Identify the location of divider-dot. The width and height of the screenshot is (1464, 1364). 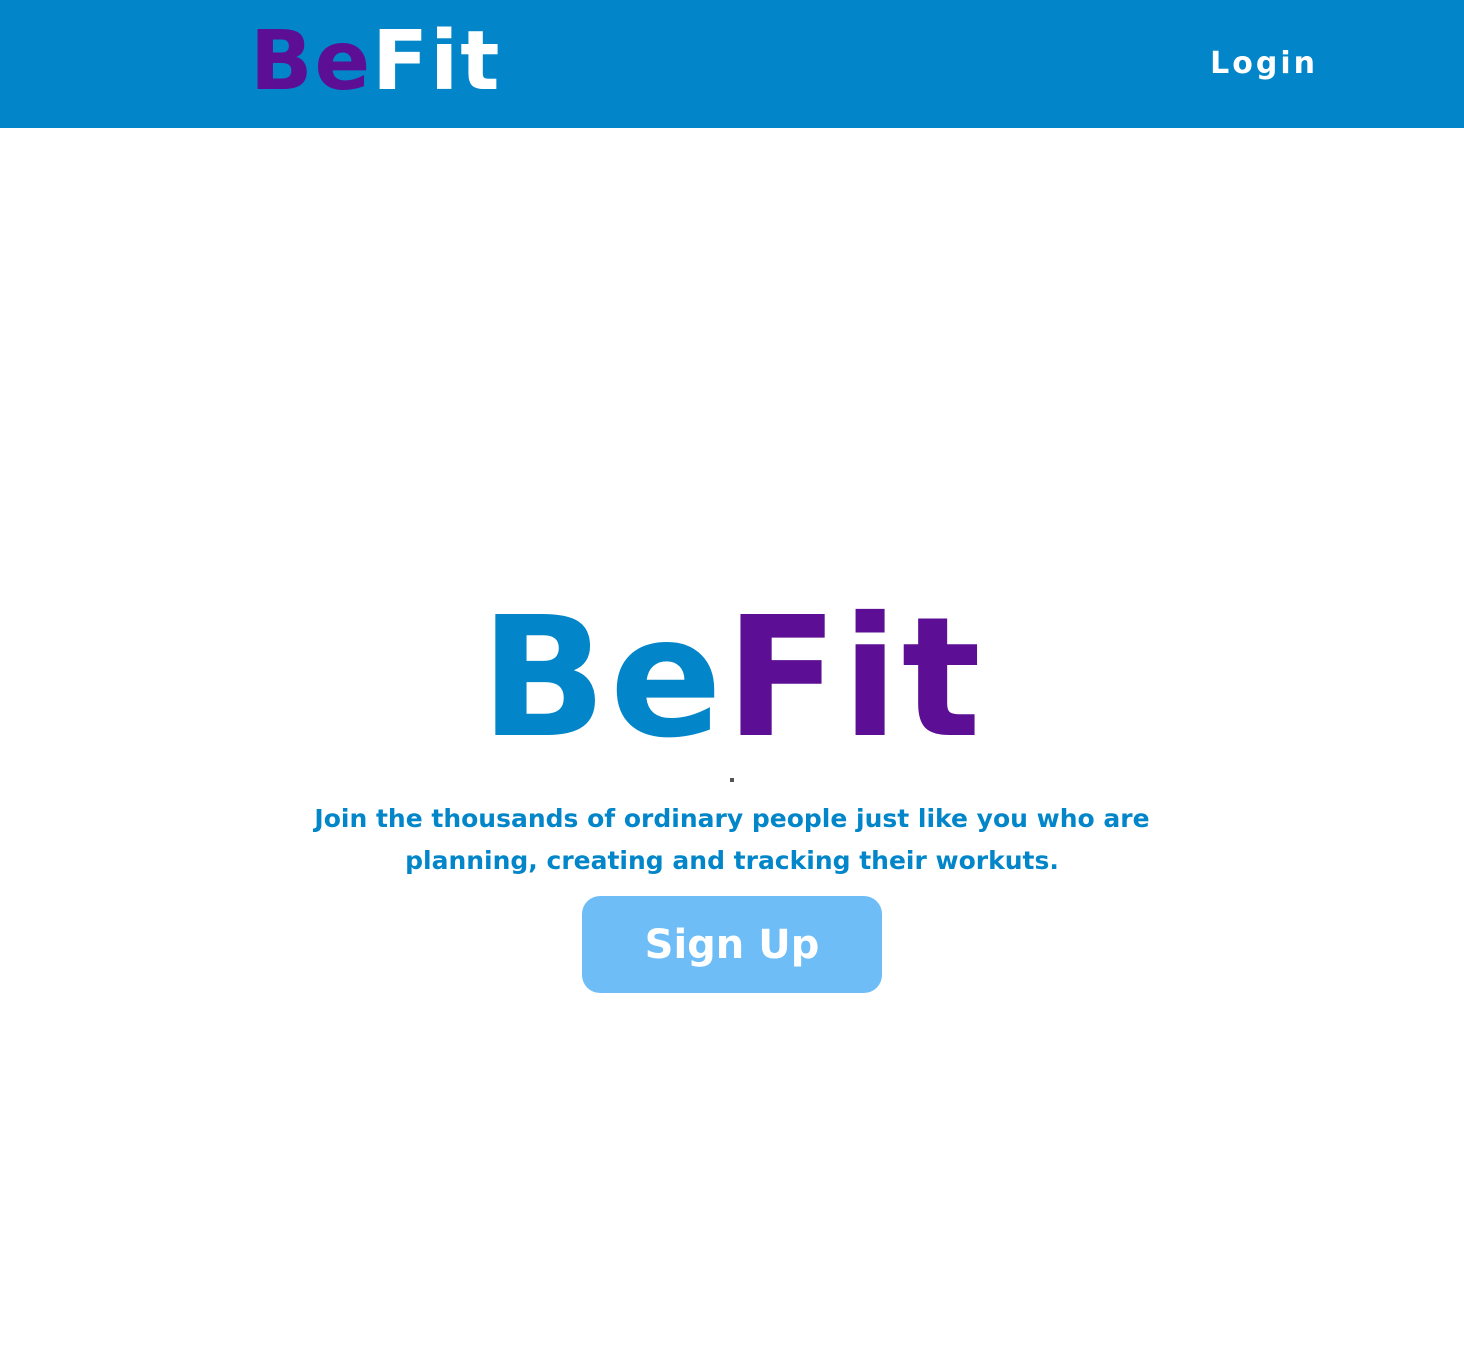
(732, 780).